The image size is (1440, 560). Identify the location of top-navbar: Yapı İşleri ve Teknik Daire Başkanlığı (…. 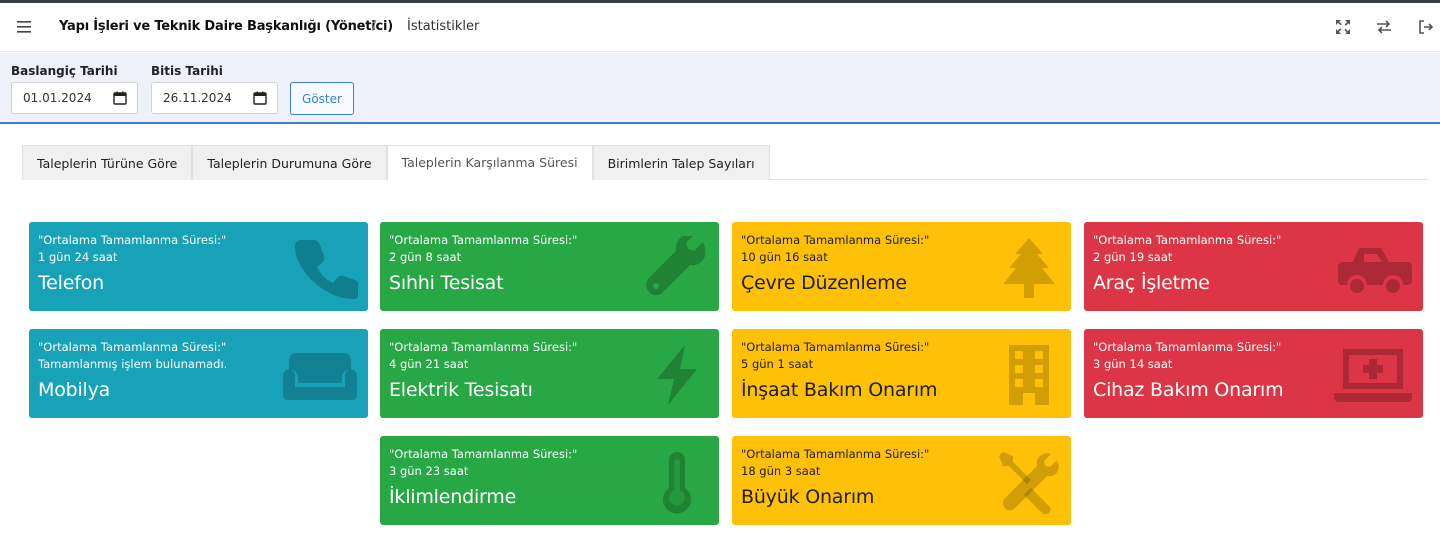
(720, 27).